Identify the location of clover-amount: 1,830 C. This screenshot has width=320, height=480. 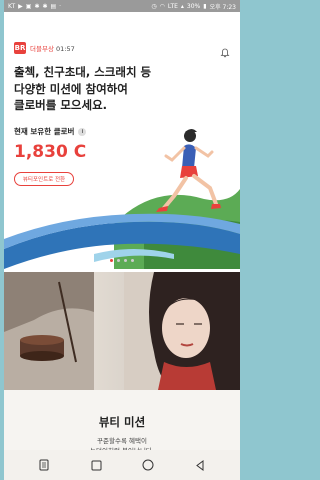
(50, 152).